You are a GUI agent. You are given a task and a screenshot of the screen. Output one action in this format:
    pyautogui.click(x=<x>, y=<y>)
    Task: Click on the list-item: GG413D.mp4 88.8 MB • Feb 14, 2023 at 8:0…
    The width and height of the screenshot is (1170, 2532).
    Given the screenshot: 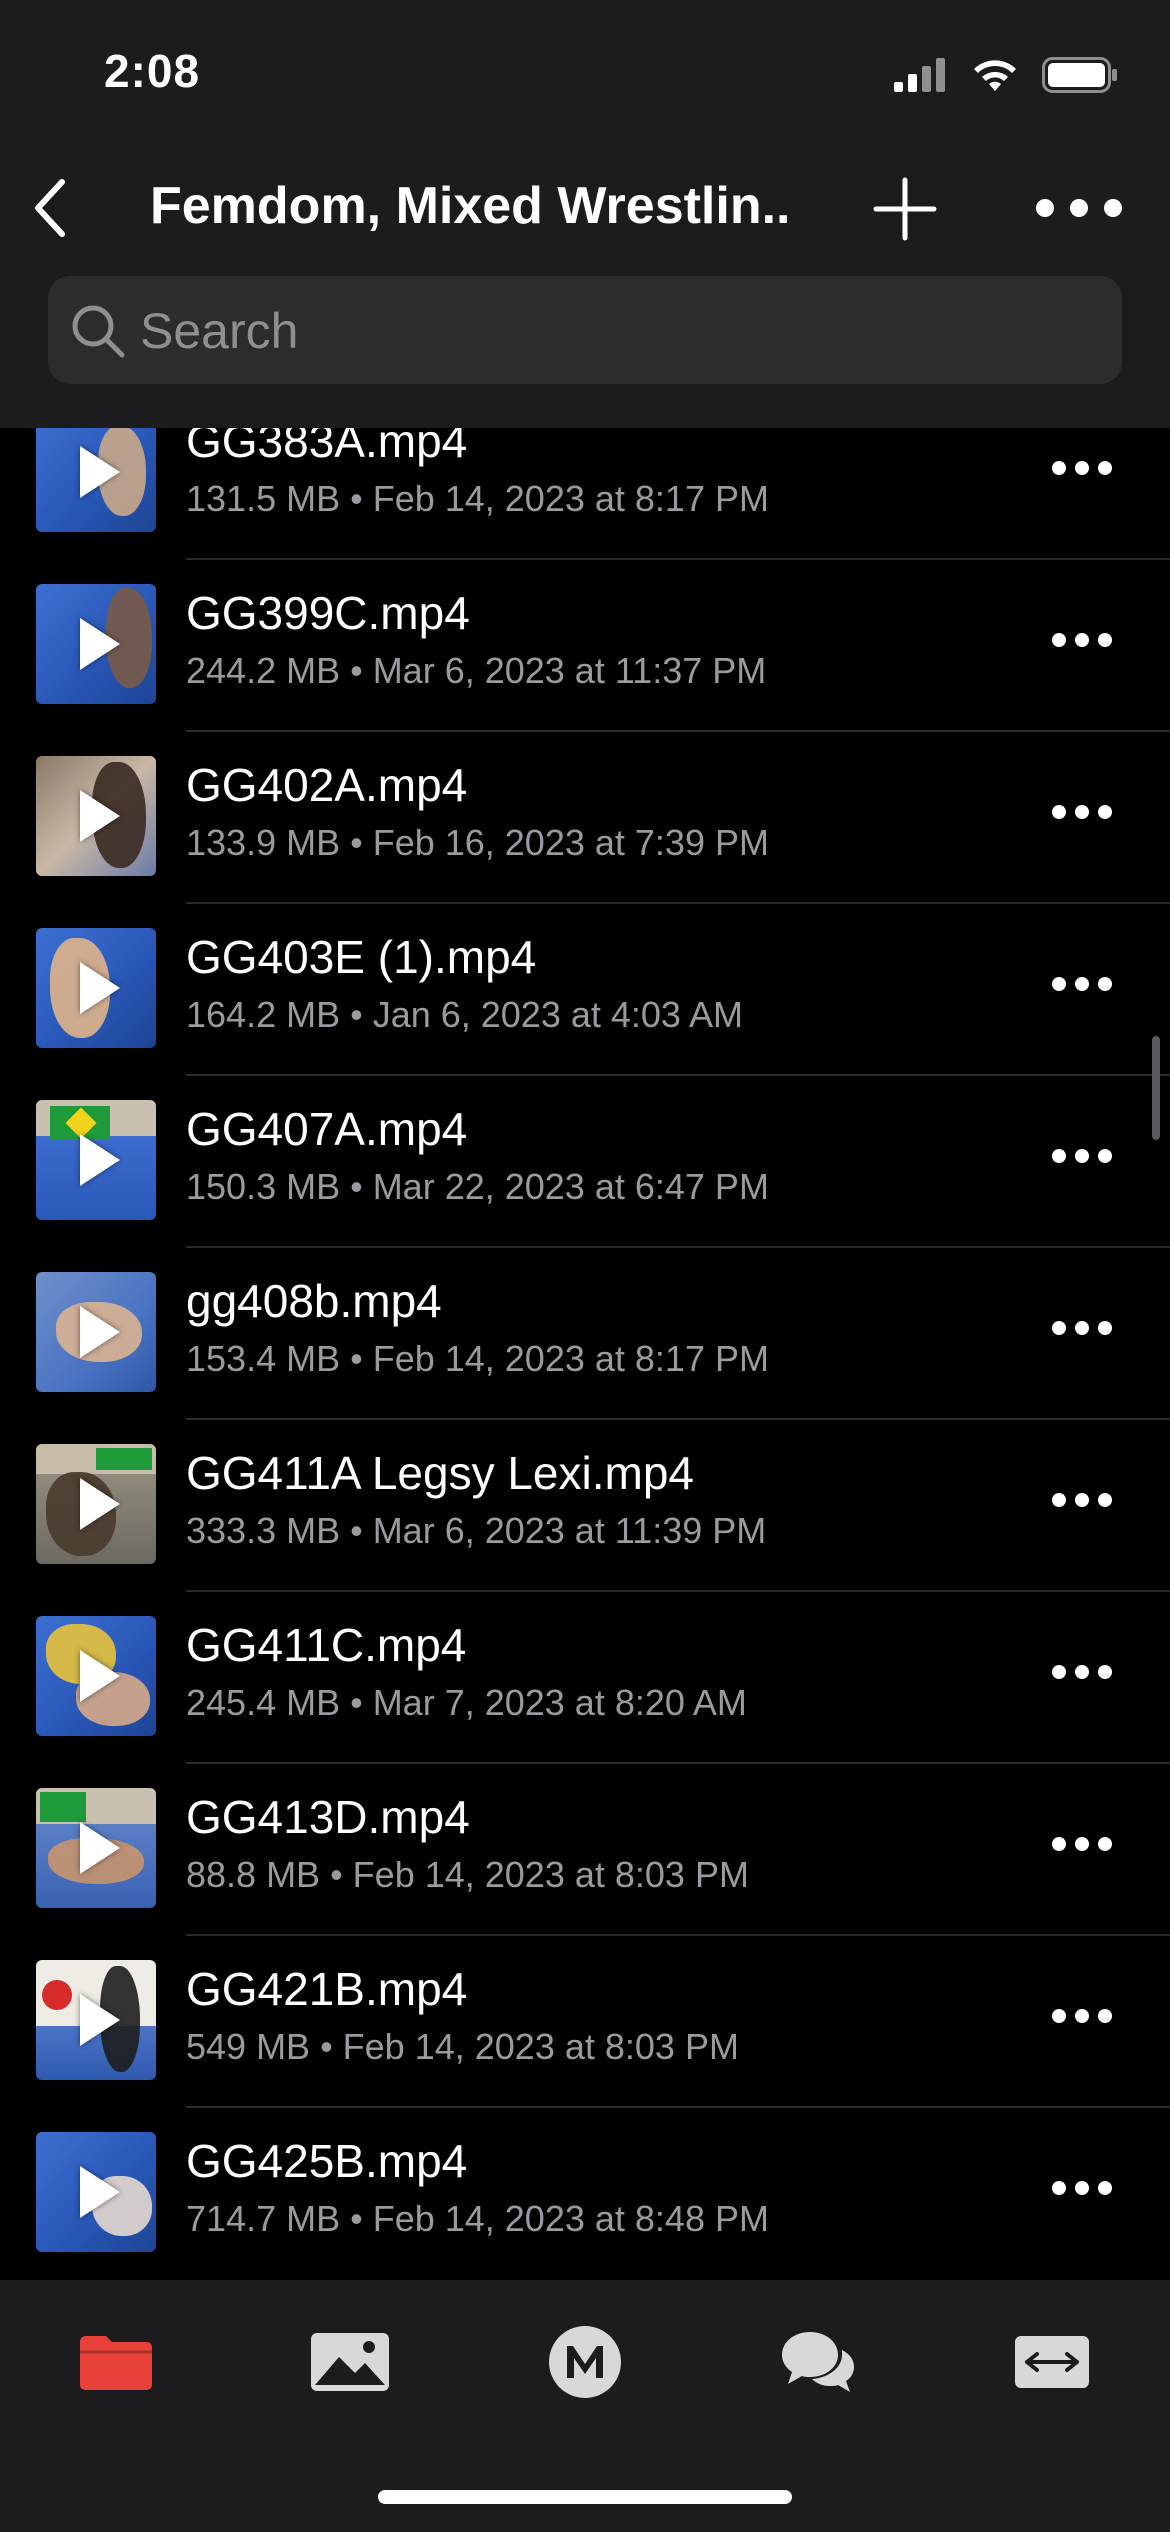 What is the action you would take?
    pyautogui.click(x=585, y=1850)
    